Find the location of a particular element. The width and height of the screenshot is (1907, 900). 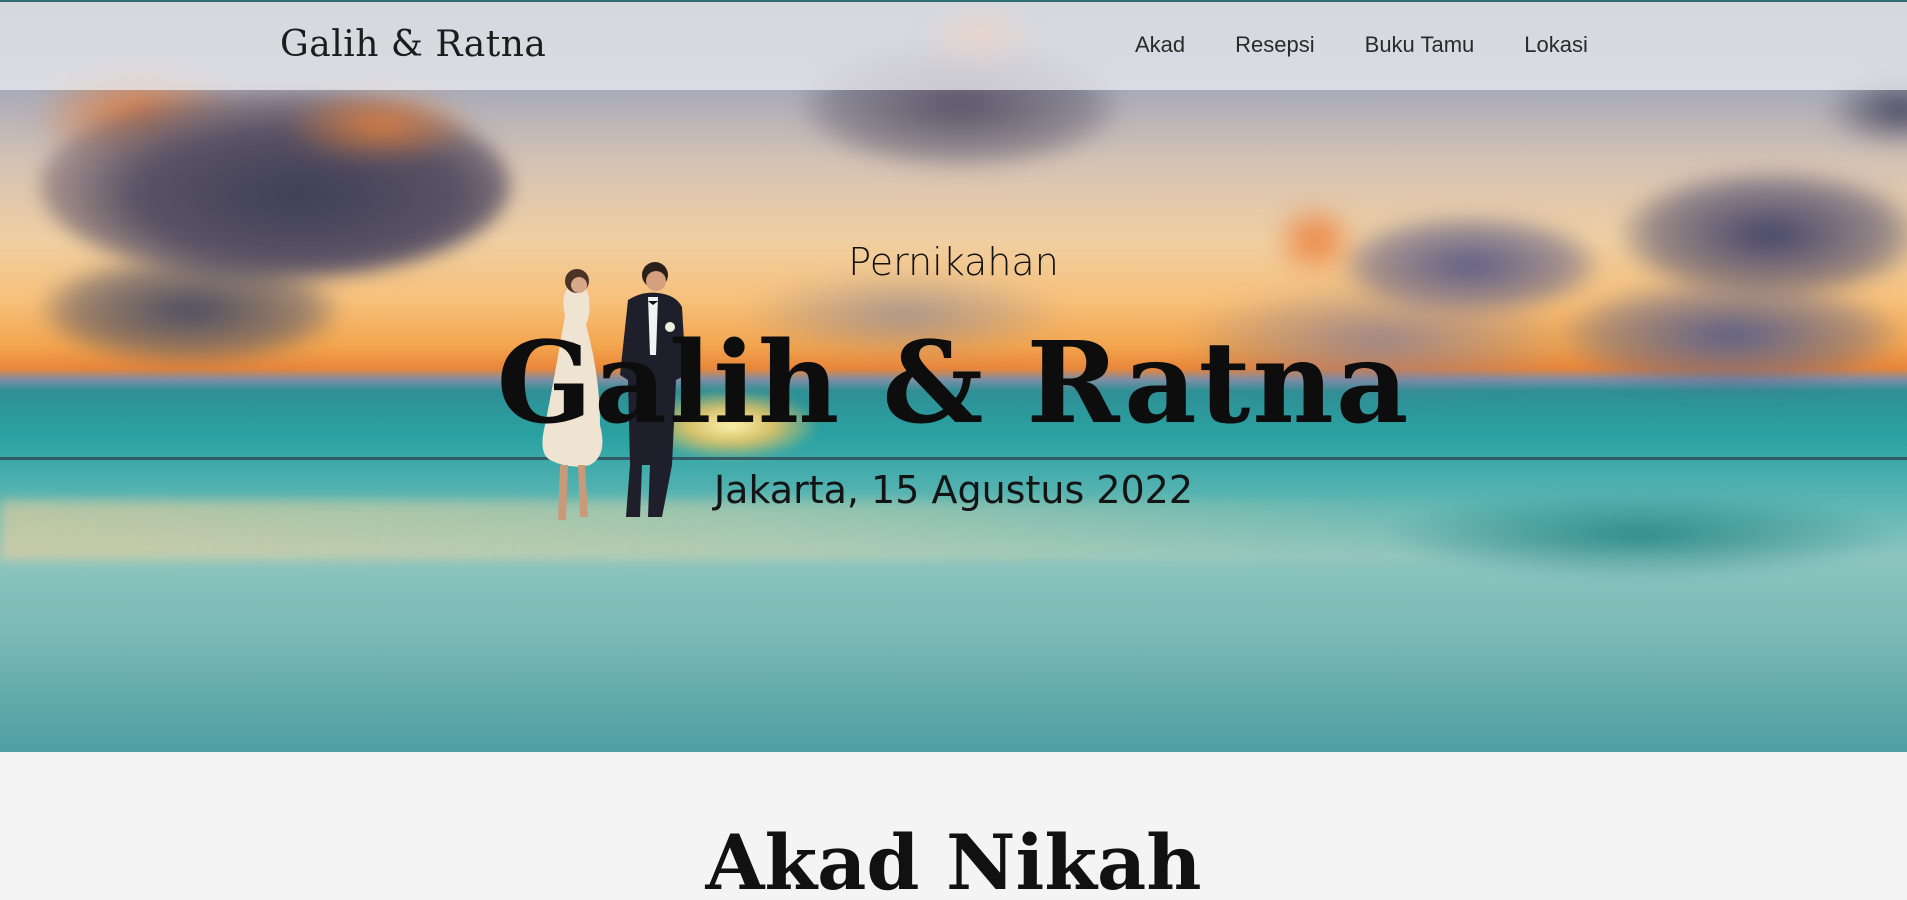

hero-title: Galih & Ratna is located at coordinates (953, 383).